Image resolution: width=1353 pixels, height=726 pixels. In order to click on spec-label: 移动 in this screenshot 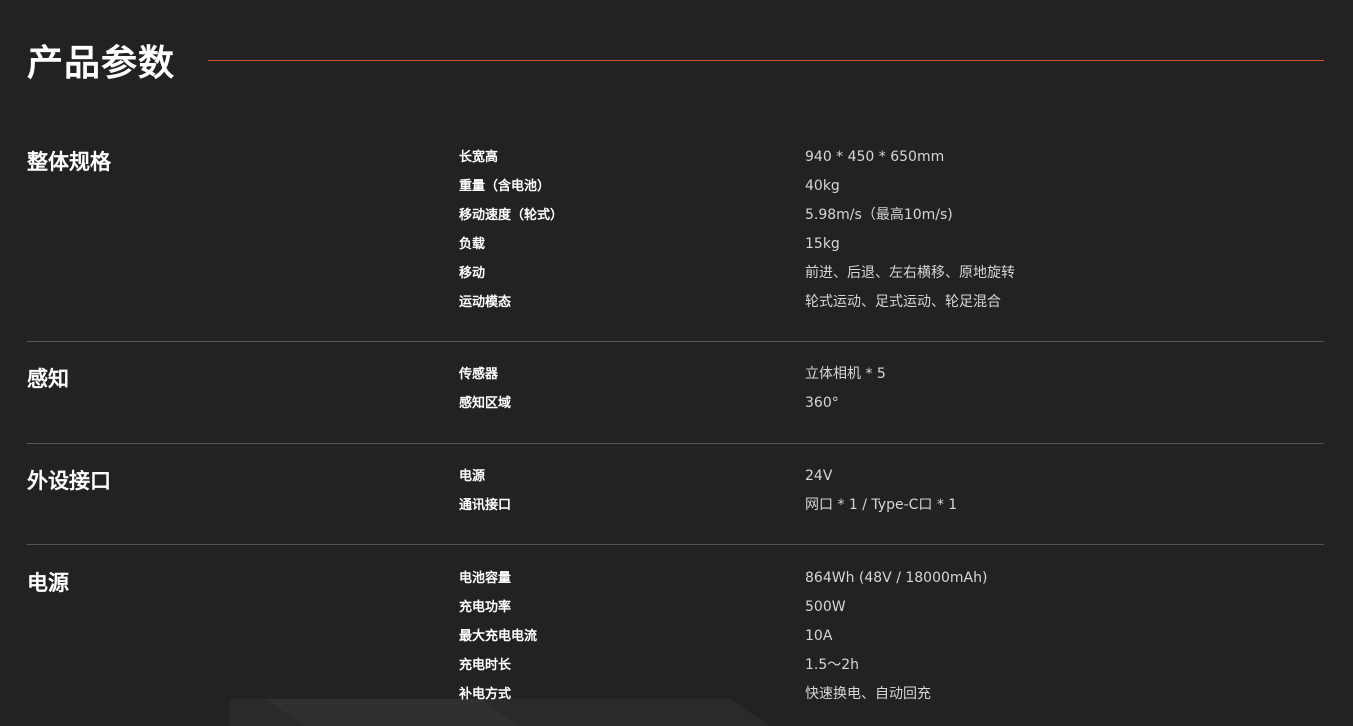, I will do `click(472, 273)`.